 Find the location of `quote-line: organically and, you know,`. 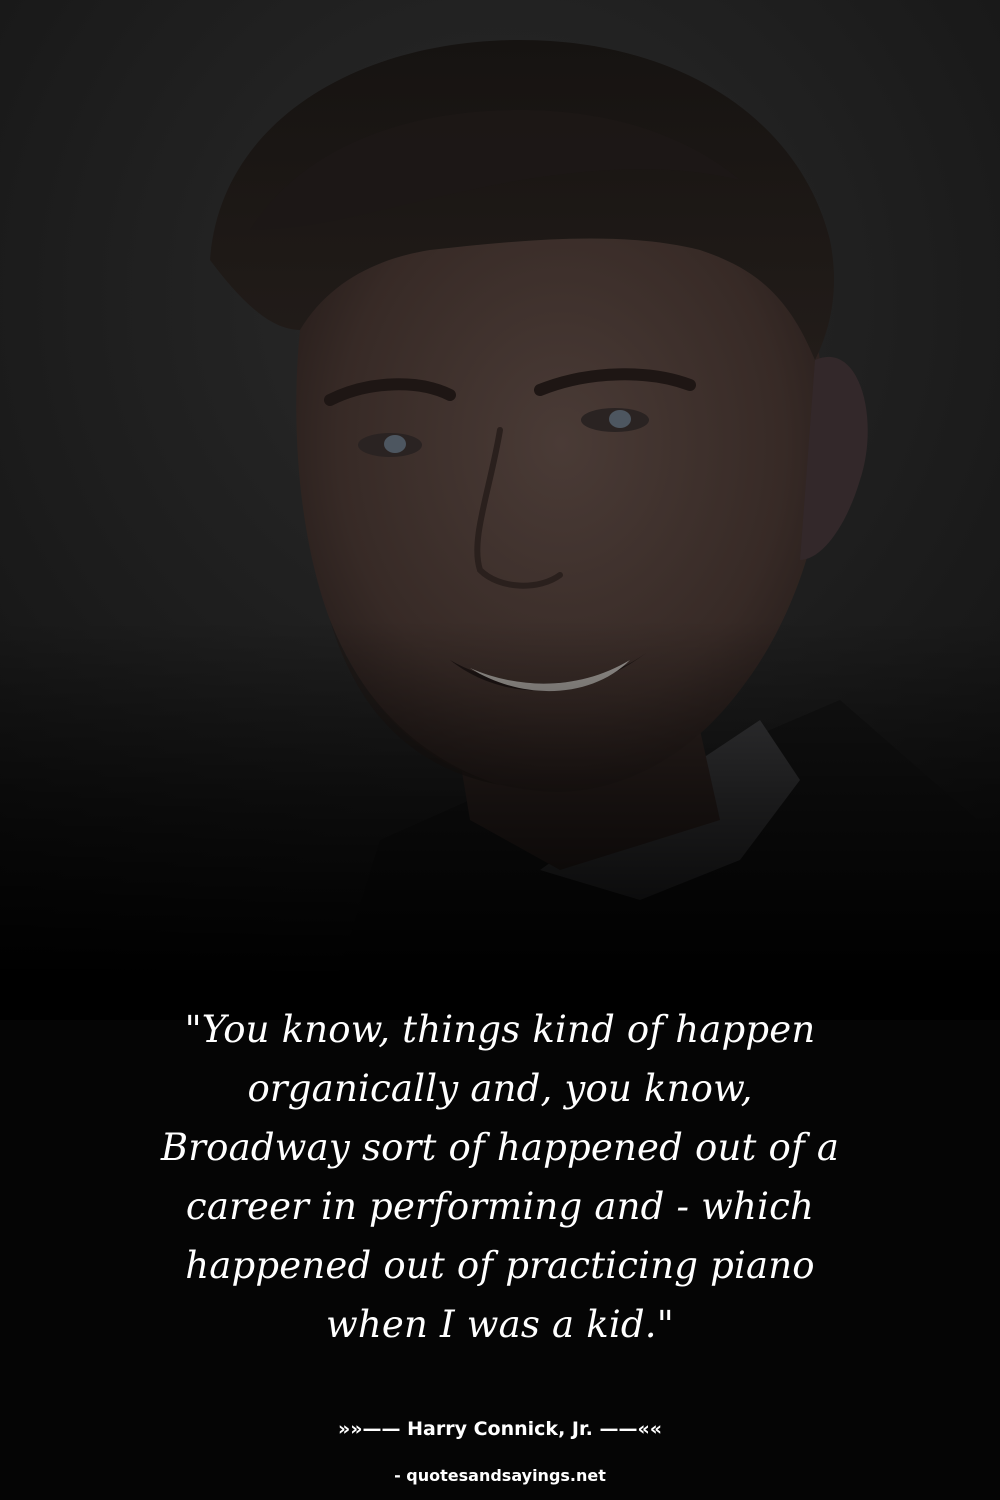

quote-line: organically and, you know, is located at coordinates (500, 1088).